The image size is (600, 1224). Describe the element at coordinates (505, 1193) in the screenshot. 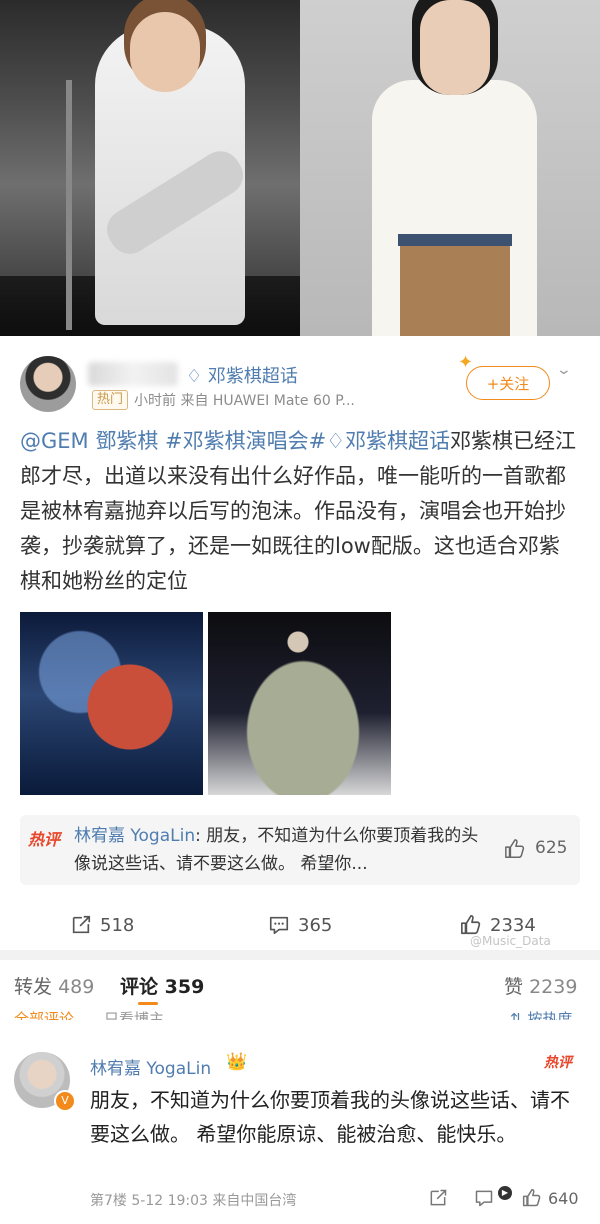

I see `play-icon: ▶` at that location.